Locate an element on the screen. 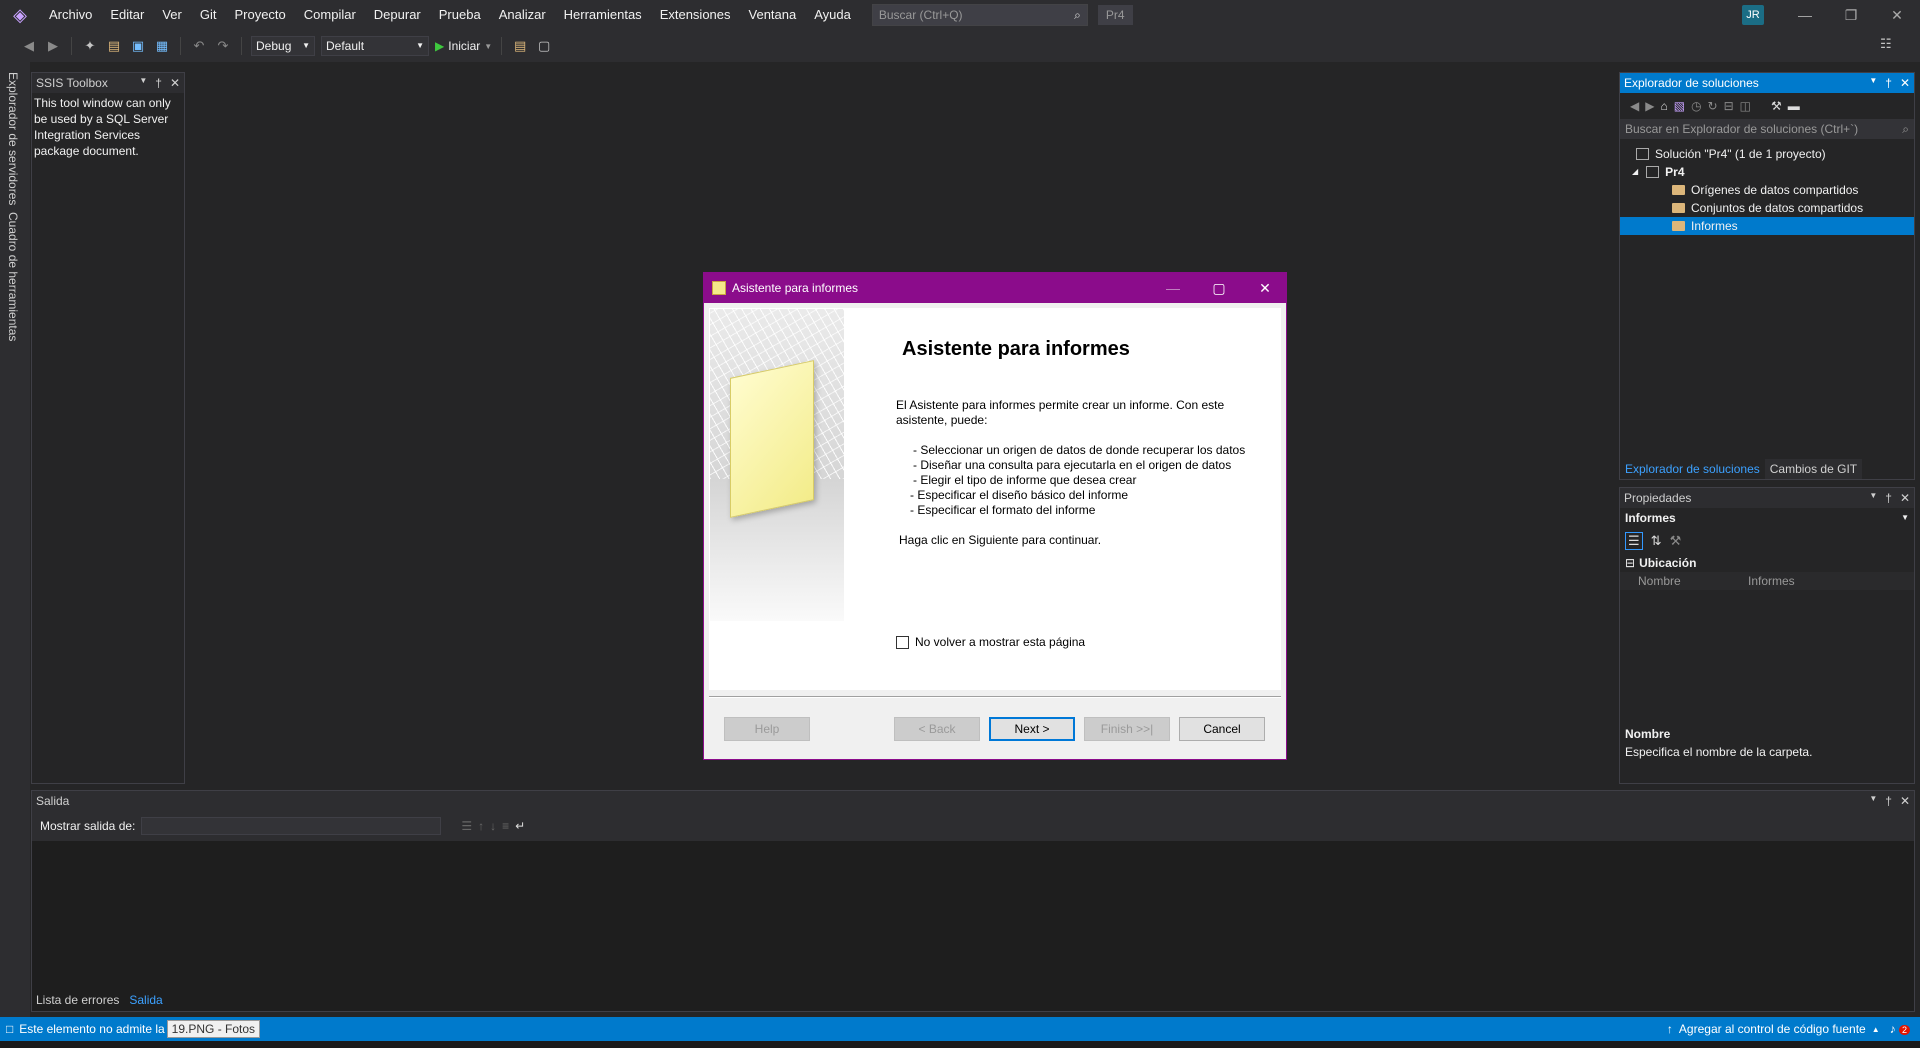 This screenshot has height=1048, width=1920. menu-extensiones: Extensiones is located at coordinates (695, 15).